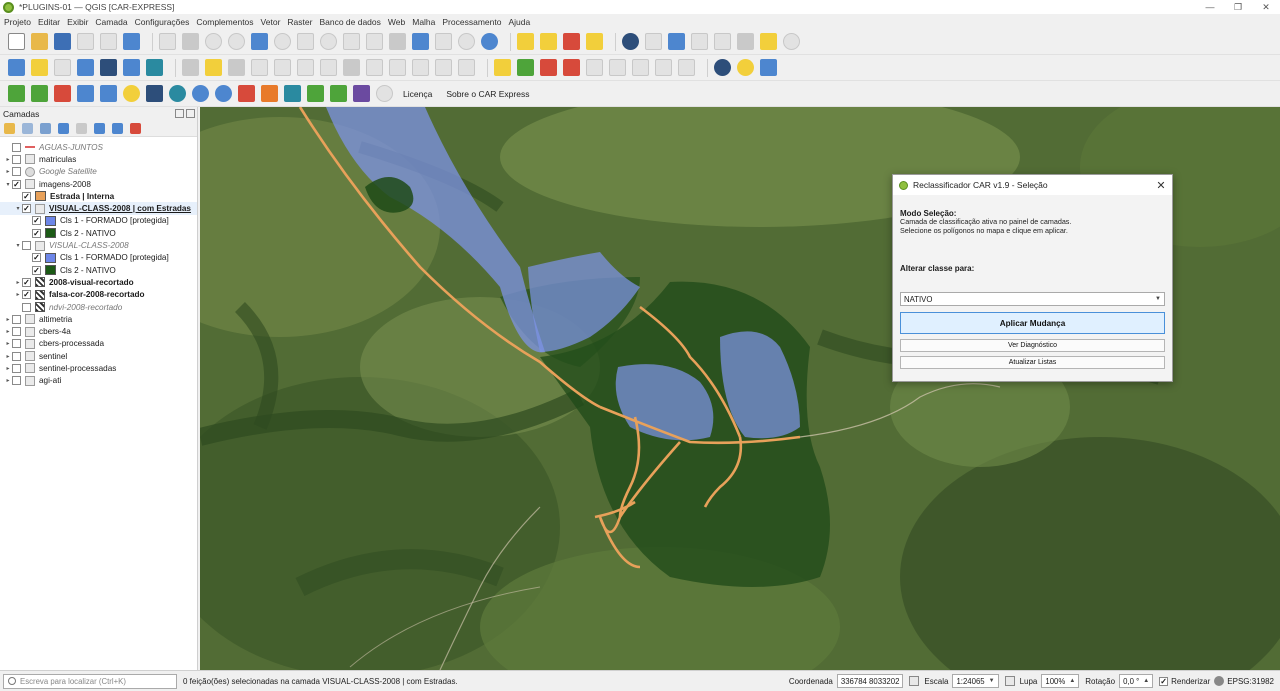 The height and width of the screenshot is (691, 1280). Describe the element at coordinates (85, 93) in the screenshot. I see `car-settings-icon` at that location.